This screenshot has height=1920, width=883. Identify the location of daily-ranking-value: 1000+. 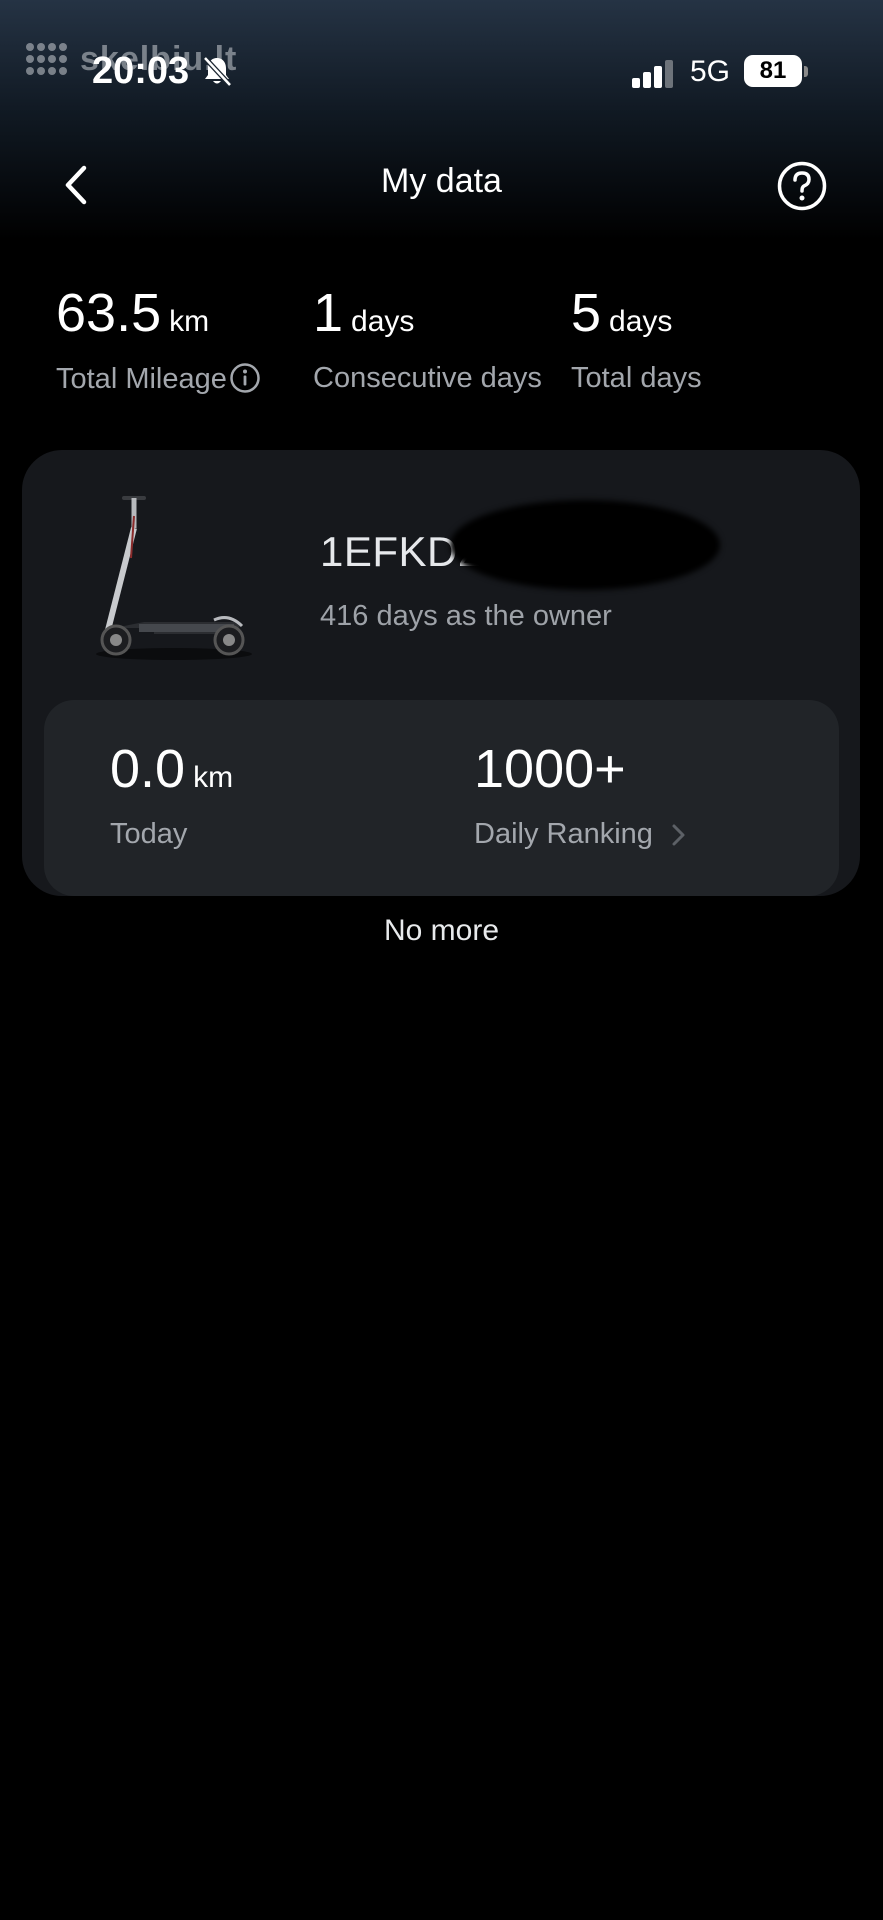
(550, 769).